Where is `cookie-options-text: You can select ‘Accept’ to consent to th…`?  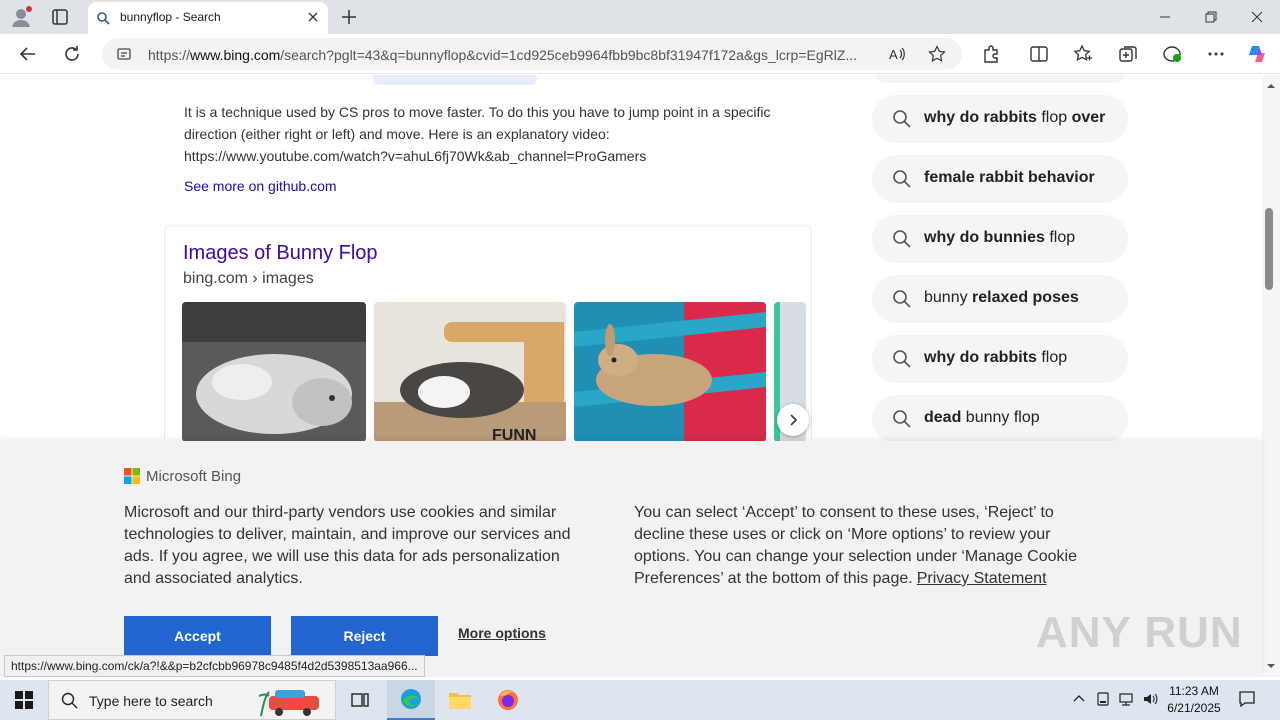
cookie-options-text: You can select ‘Accept’ to consent to th… is located at coordinates (864, 546).